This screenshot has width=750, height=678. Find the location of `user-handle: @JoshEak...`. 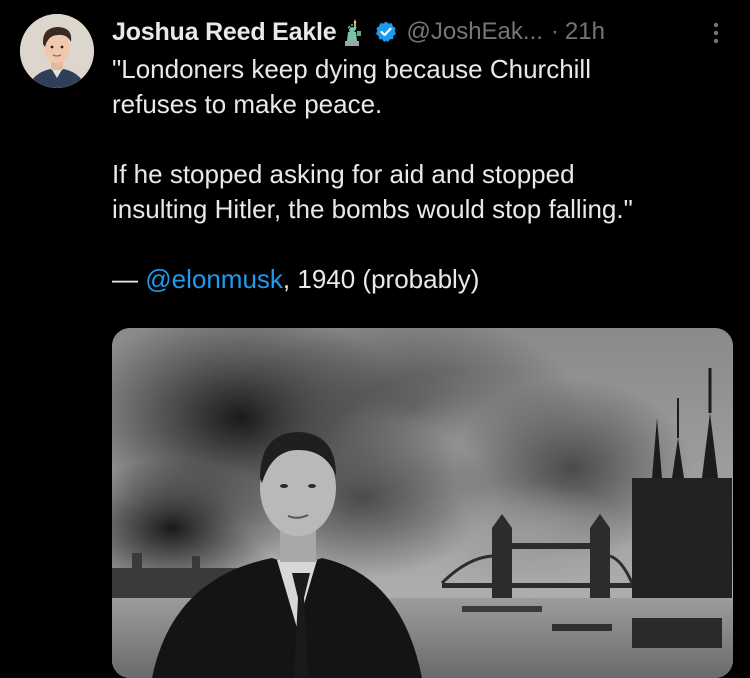

user-handle: @JoshEak... is located at coordinates (474, 32).